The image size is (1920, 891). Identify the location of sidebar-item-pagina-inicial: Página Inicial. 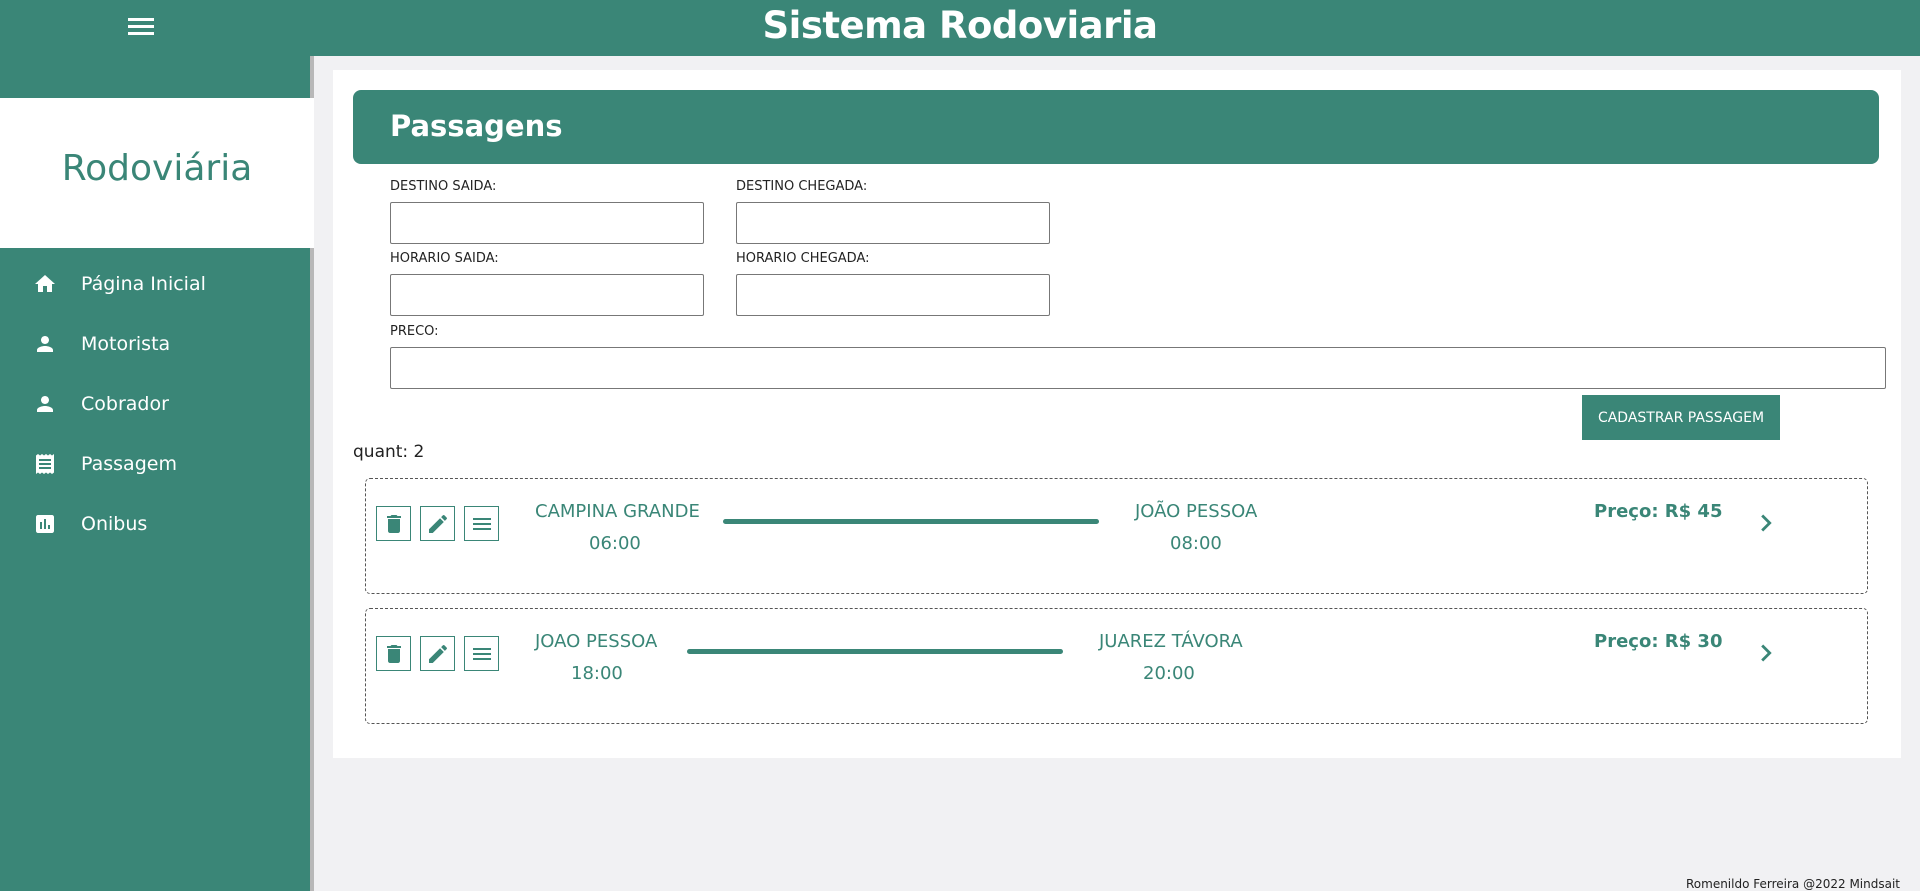
(157, 284).